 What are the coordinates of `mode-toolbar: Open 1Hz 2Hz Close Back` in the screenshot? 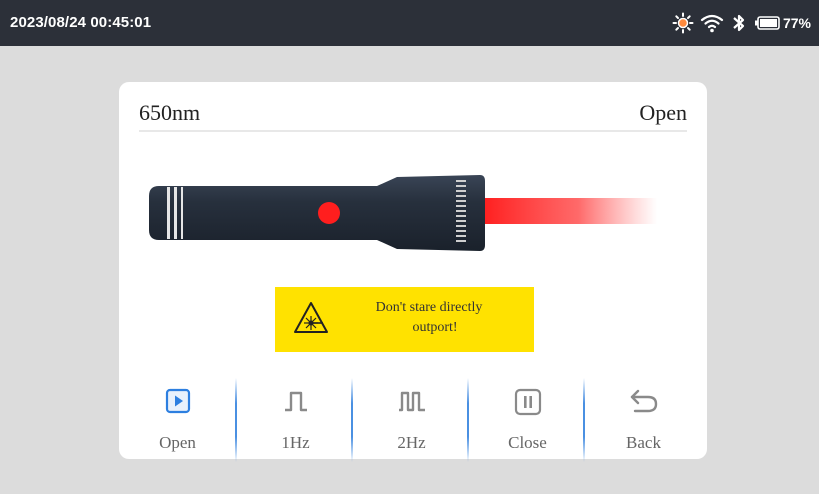 It's located at (413, 420).